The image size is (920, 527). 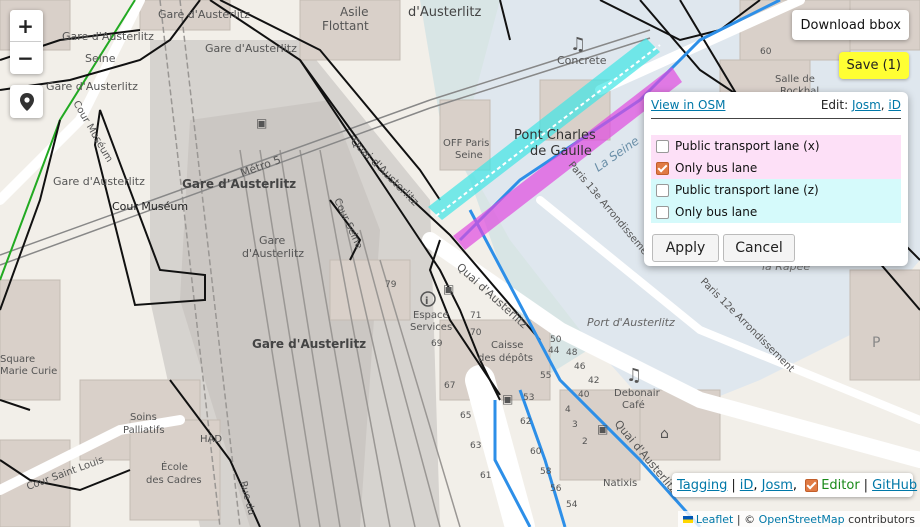 I want to click on map-label: Salle de, so click(x=795, y=79).